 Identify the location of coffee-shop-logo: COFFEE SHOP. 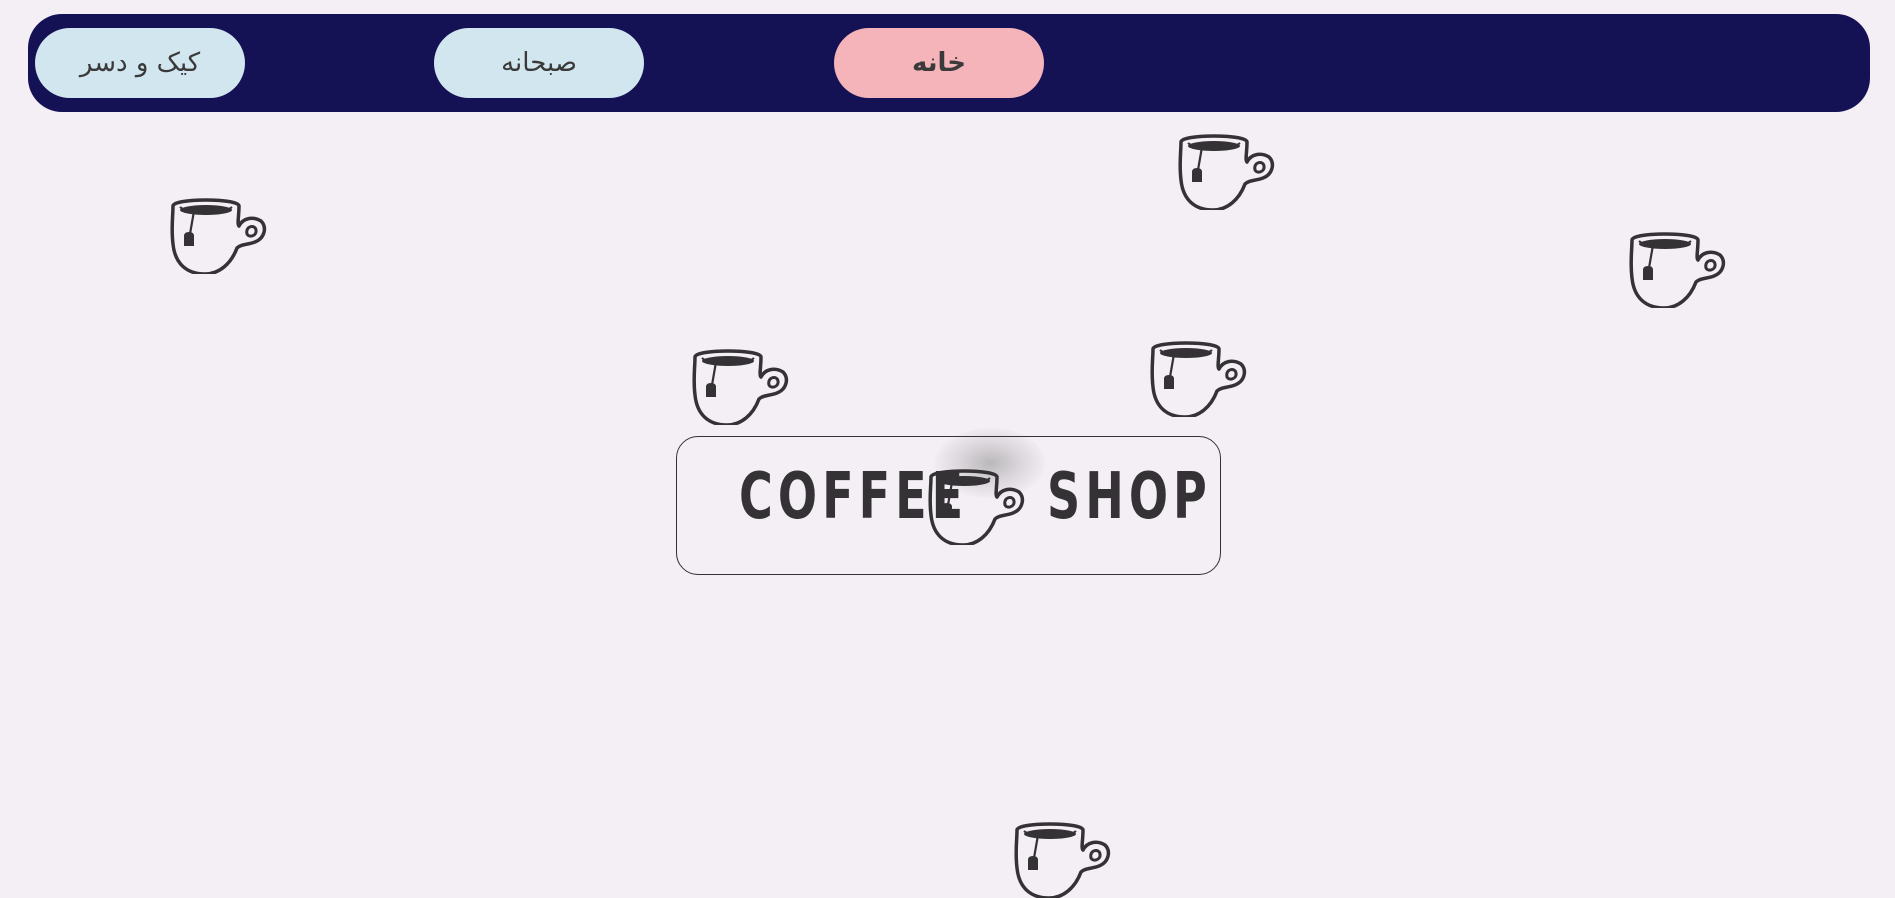
(948, 505).